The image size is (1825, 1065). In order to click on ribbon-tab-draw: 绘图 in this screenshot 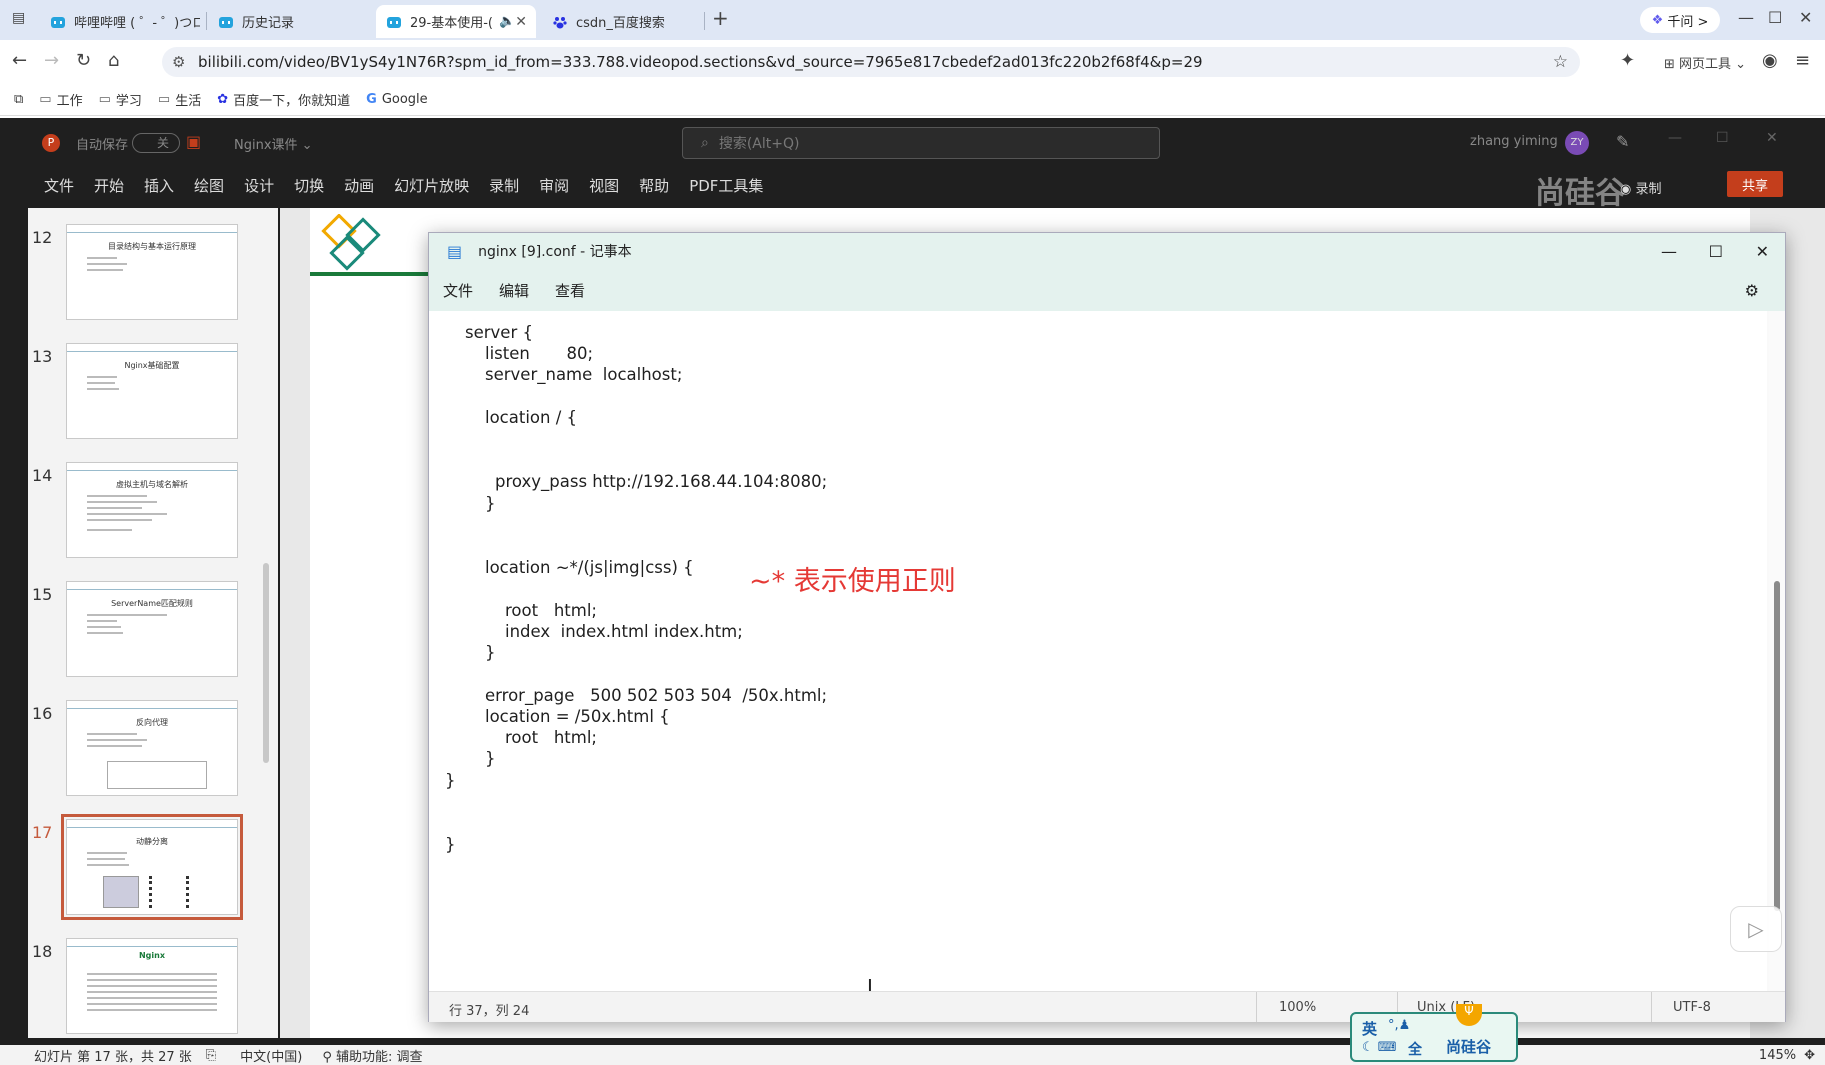, I will do `click(209, 185)`.